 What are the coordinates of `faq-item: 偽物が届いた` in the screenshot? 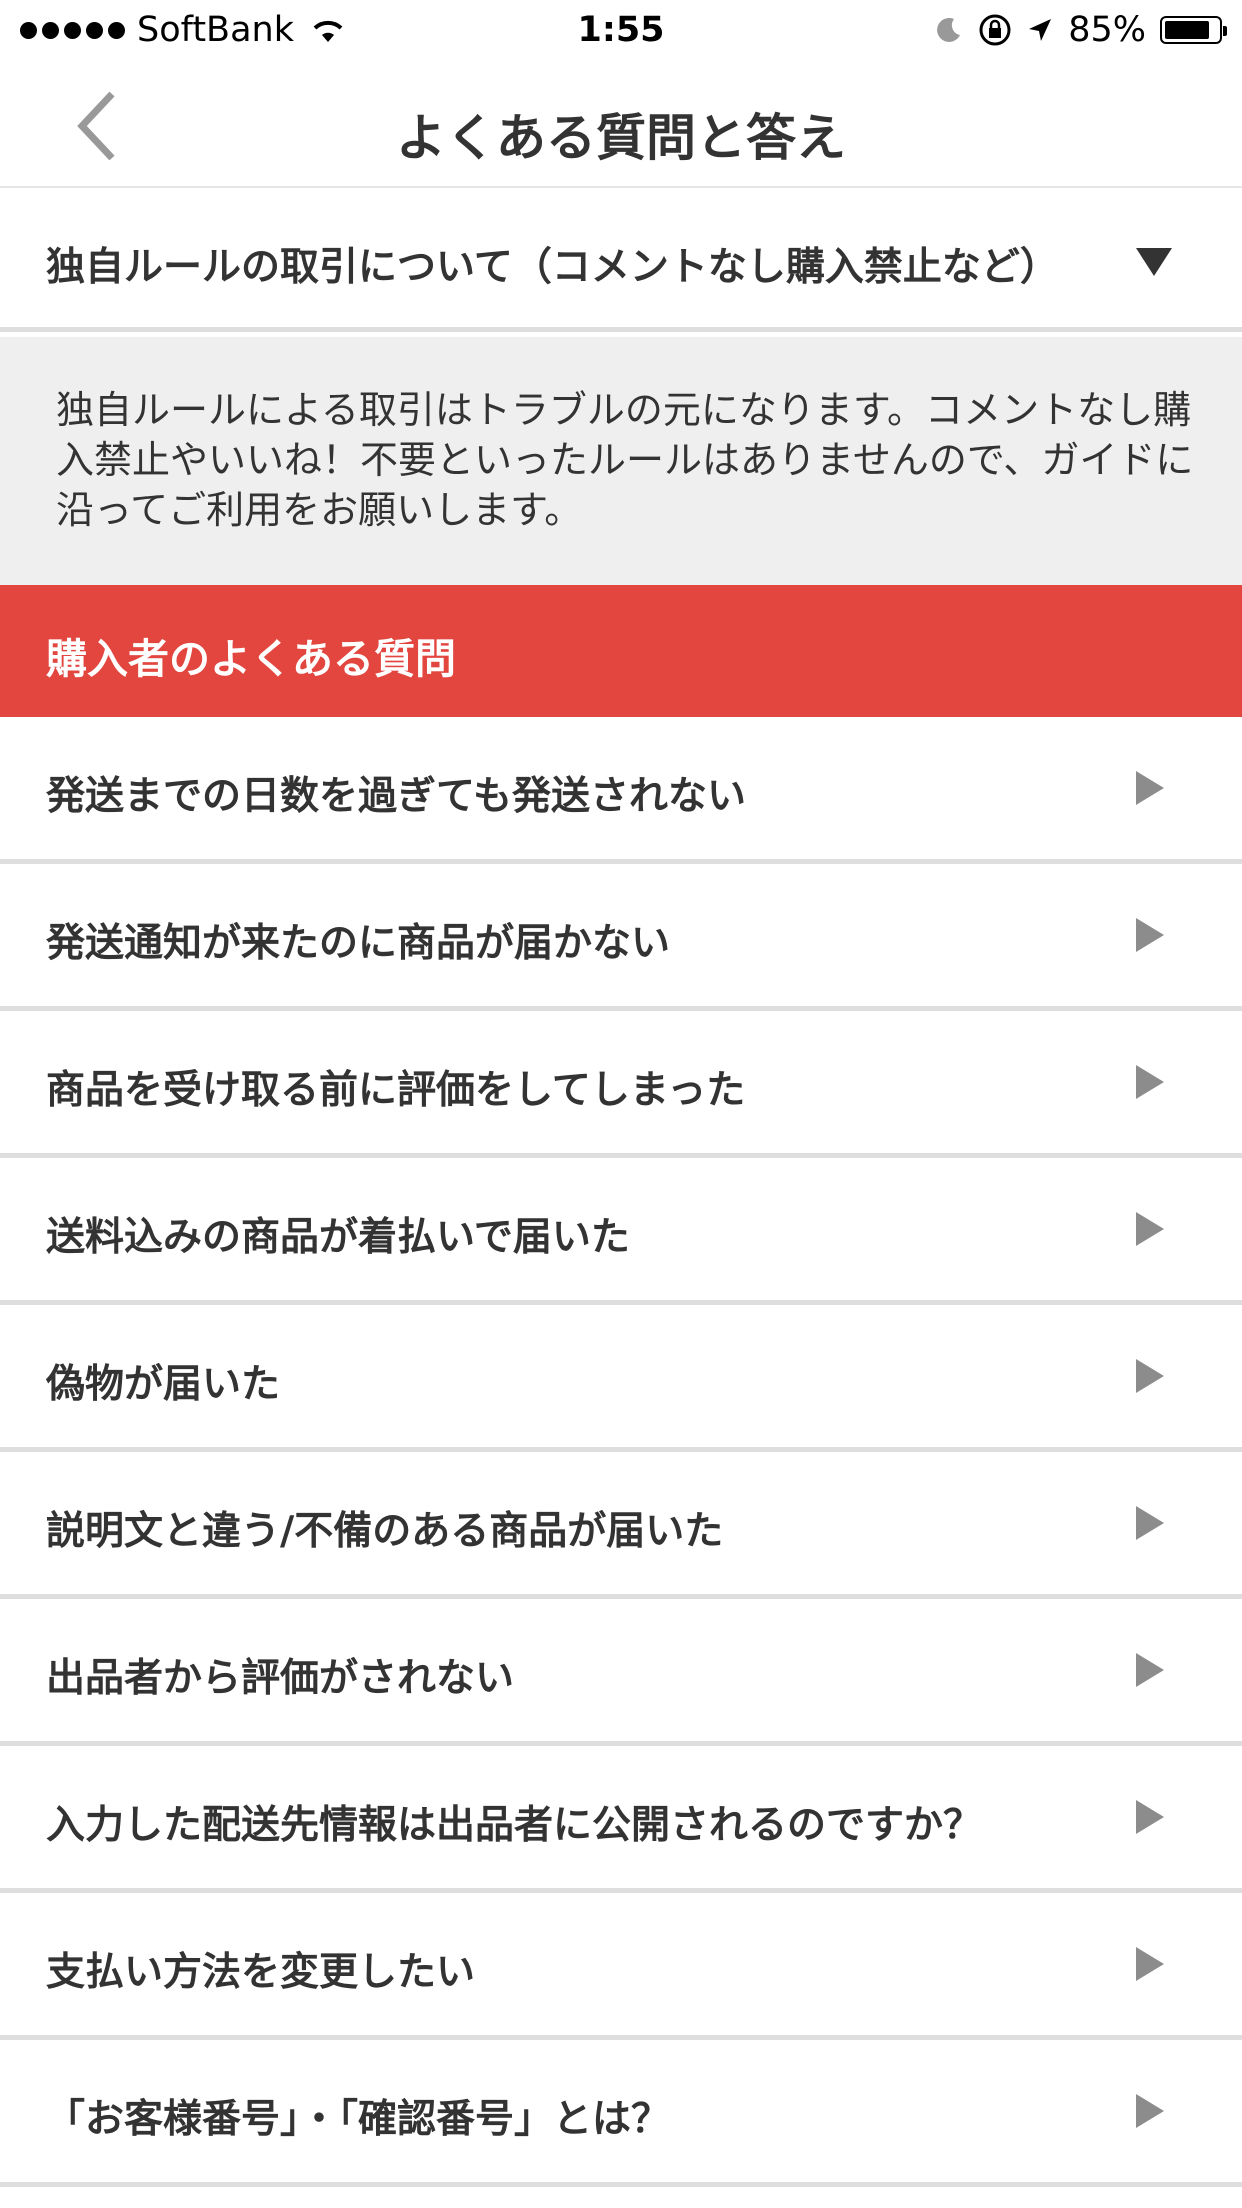 It's located at (621, 1378).